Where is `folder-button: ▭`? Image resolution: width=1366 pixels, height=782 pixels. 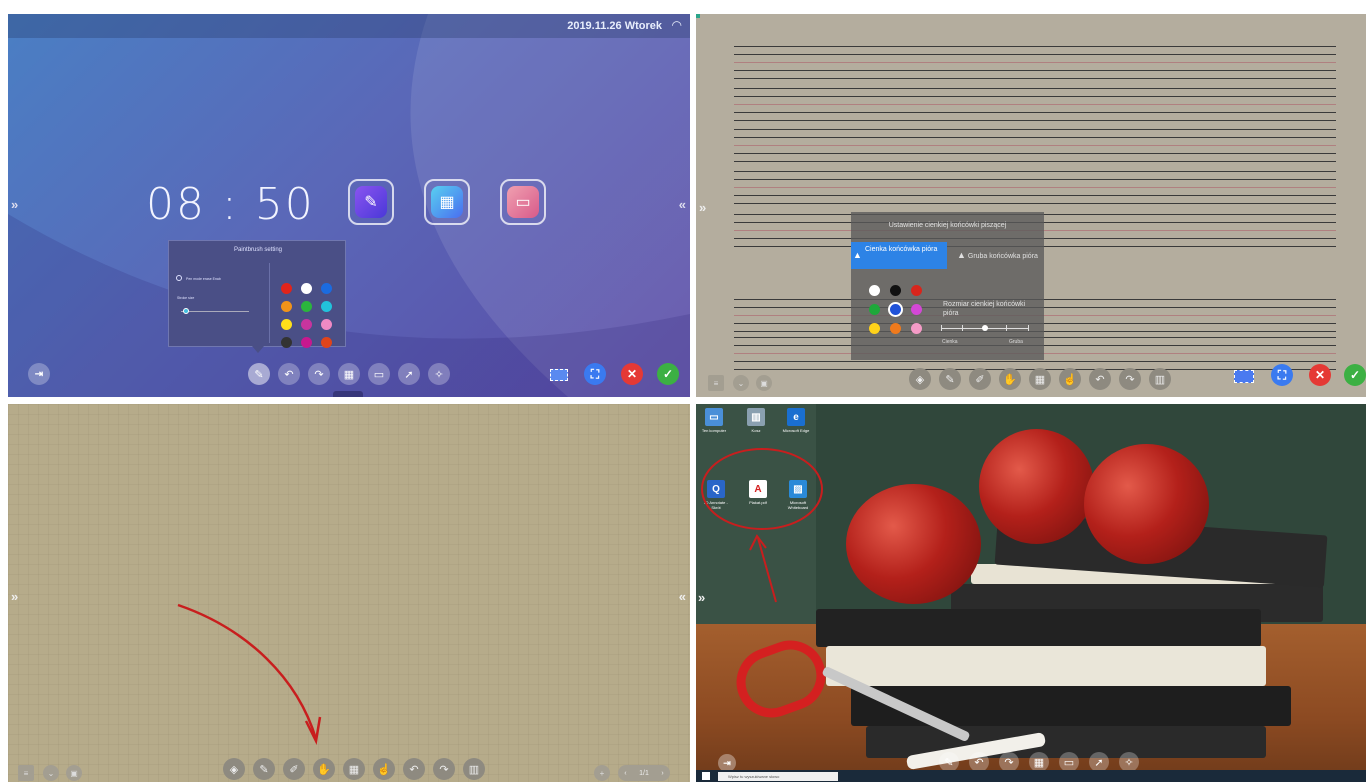
folder-button: ▭ is located at coordinates (523, 202).